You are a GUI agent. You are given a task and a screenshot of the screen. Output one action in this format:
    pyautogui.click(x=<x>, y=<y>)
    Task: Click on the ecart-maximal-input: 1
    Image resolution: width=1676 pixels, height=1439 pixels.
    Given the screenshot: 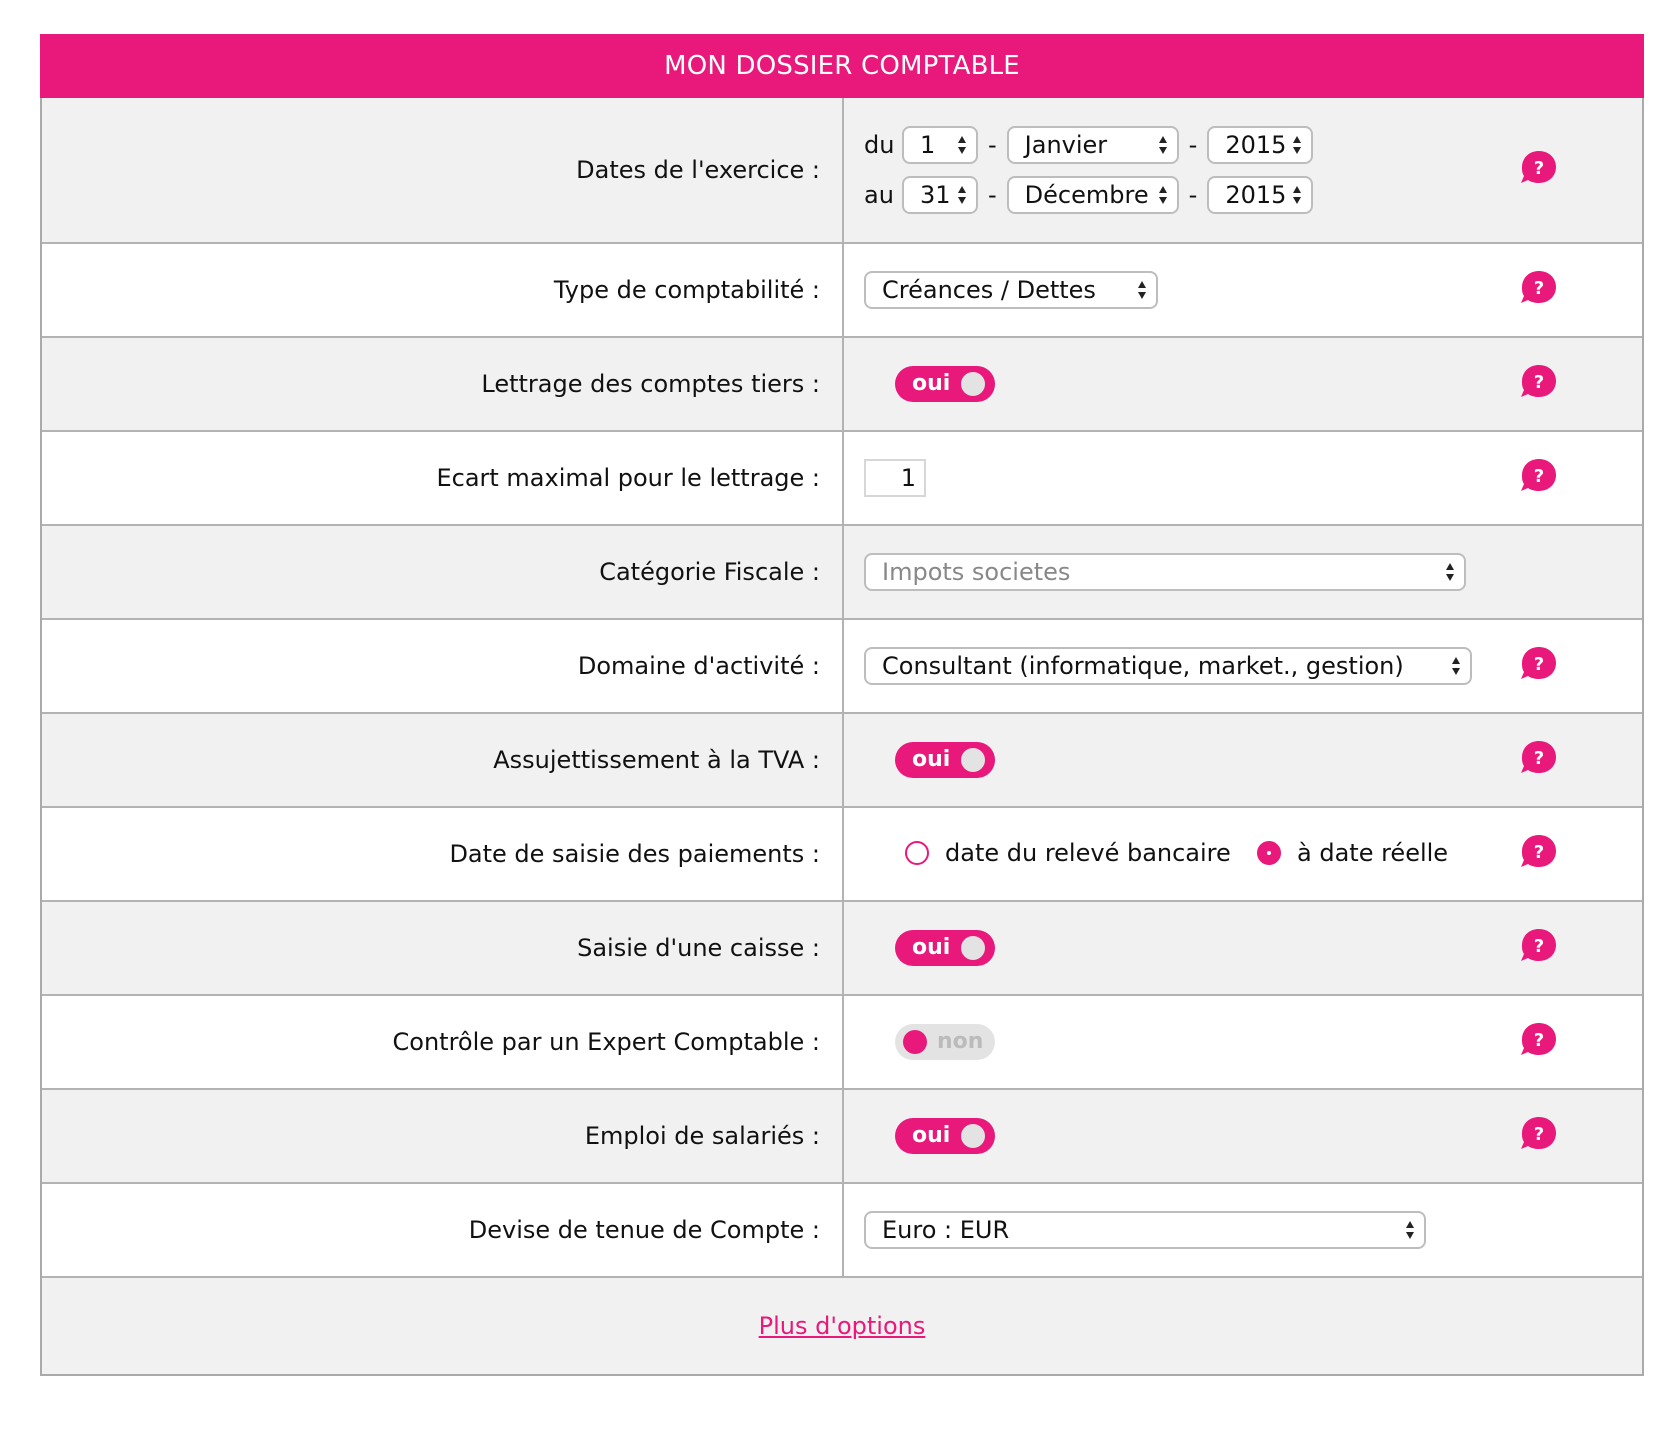 What is the action you would take?
    pyautogui.click(x=895, y=478)
    